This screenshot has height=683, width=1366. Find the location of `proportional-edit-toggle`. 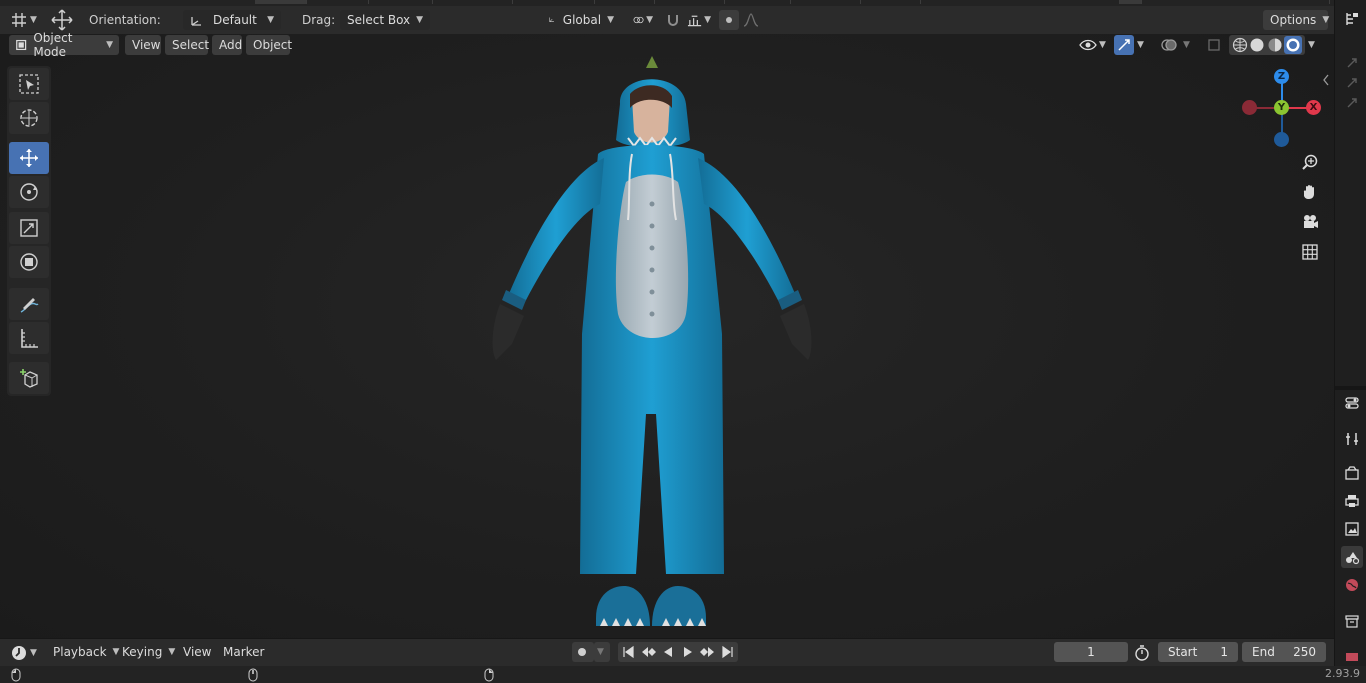

proportional-edit-toggle is located at coordinates (729, 20).